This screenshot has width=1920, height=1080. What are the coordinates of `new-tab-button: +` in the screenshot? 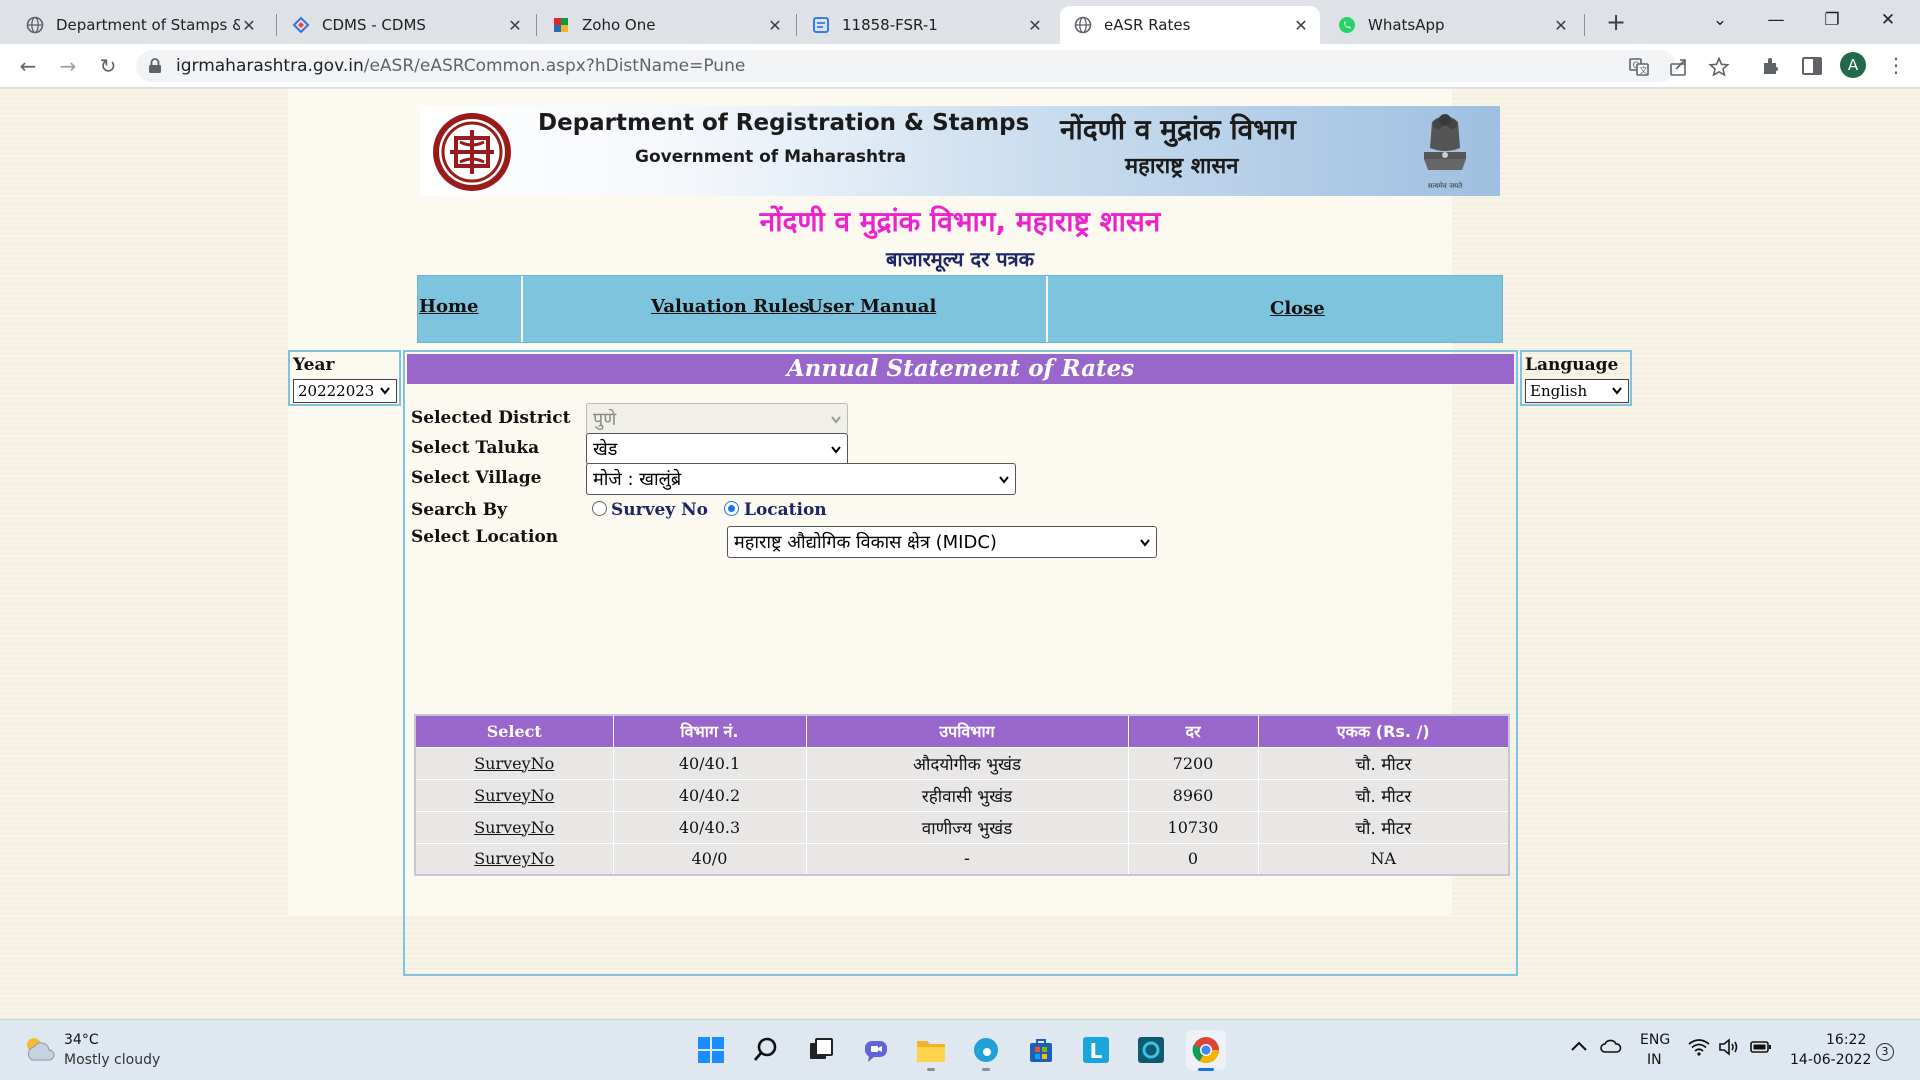 It's located at (1616, 22).